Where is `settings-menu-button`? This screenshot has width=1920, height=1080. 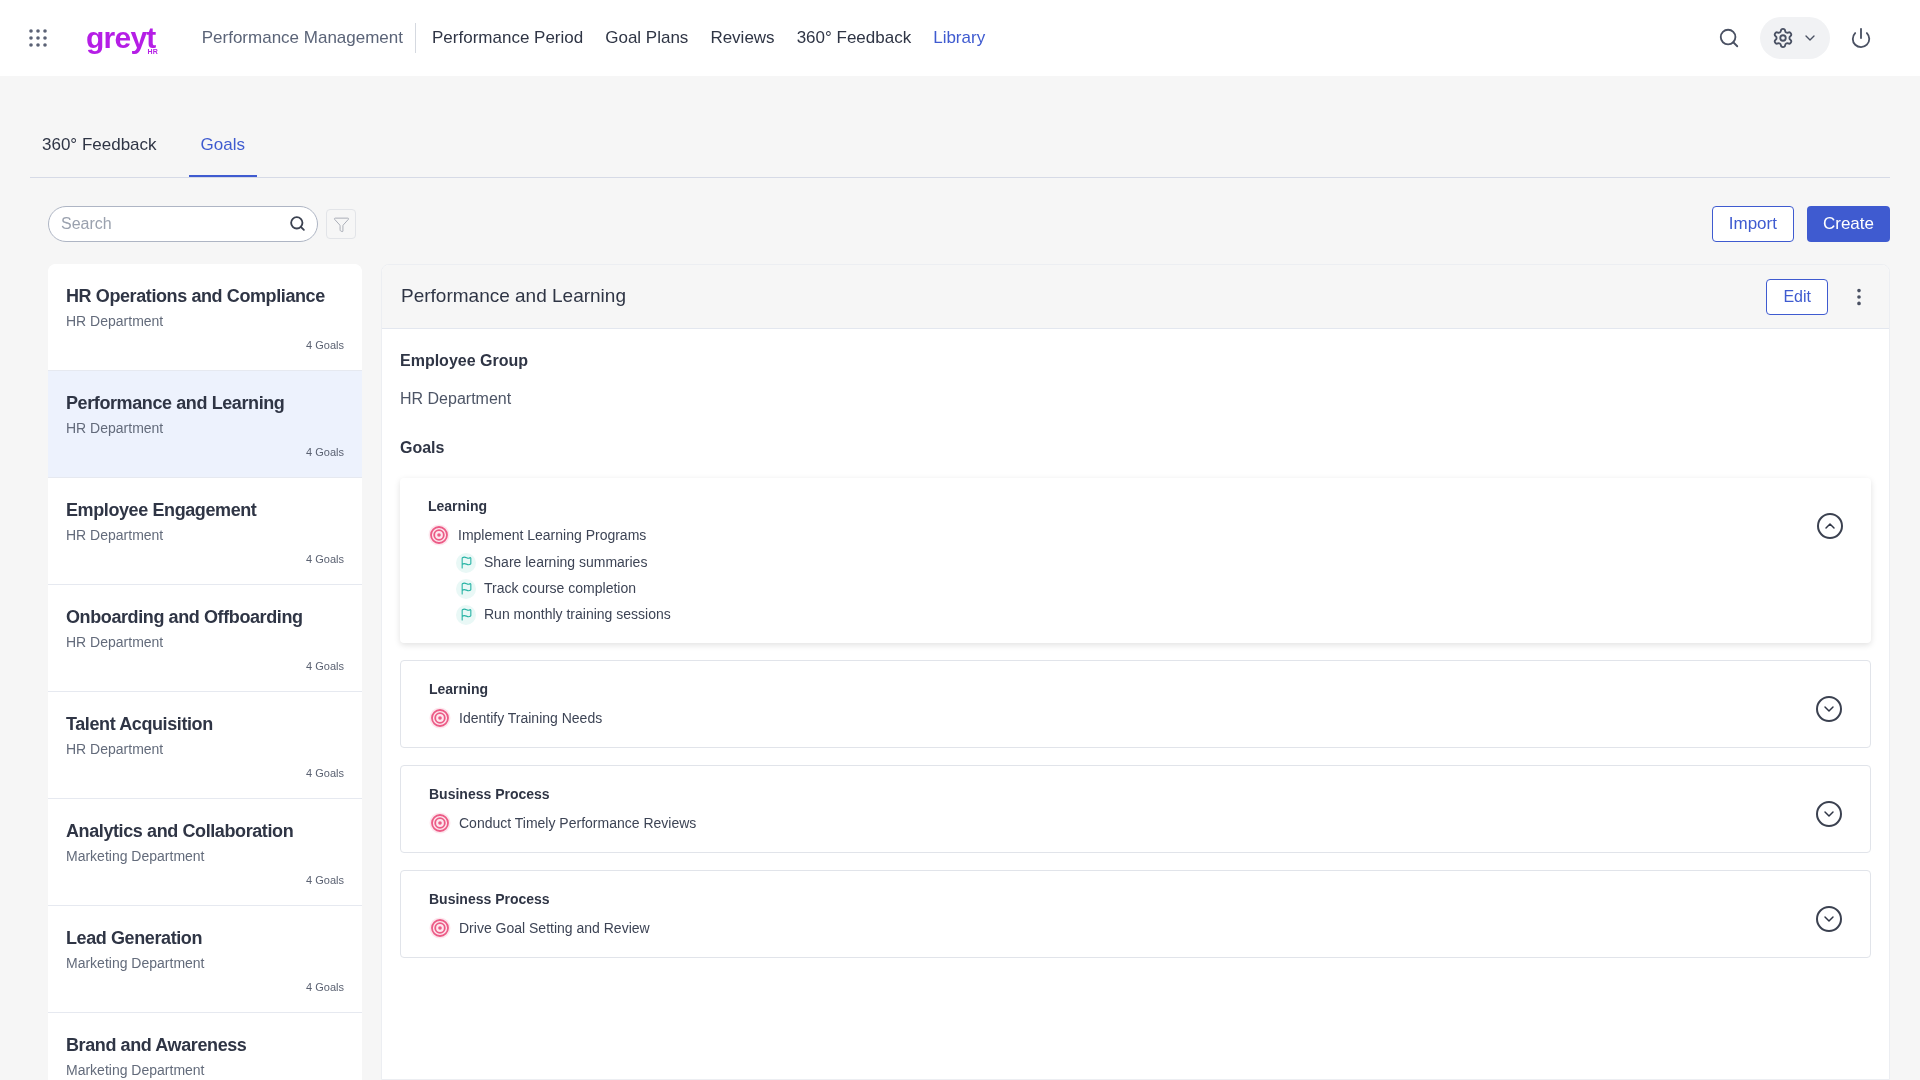
settings-menu-button is located at coordinates (1795, 38).